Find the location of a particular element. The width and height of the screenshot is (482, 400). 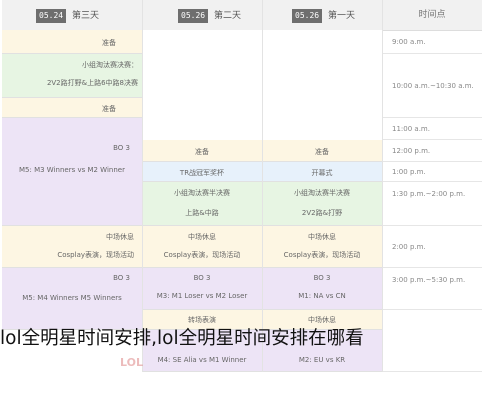

time-header: 时间点 is located at coordinates (432, 15).